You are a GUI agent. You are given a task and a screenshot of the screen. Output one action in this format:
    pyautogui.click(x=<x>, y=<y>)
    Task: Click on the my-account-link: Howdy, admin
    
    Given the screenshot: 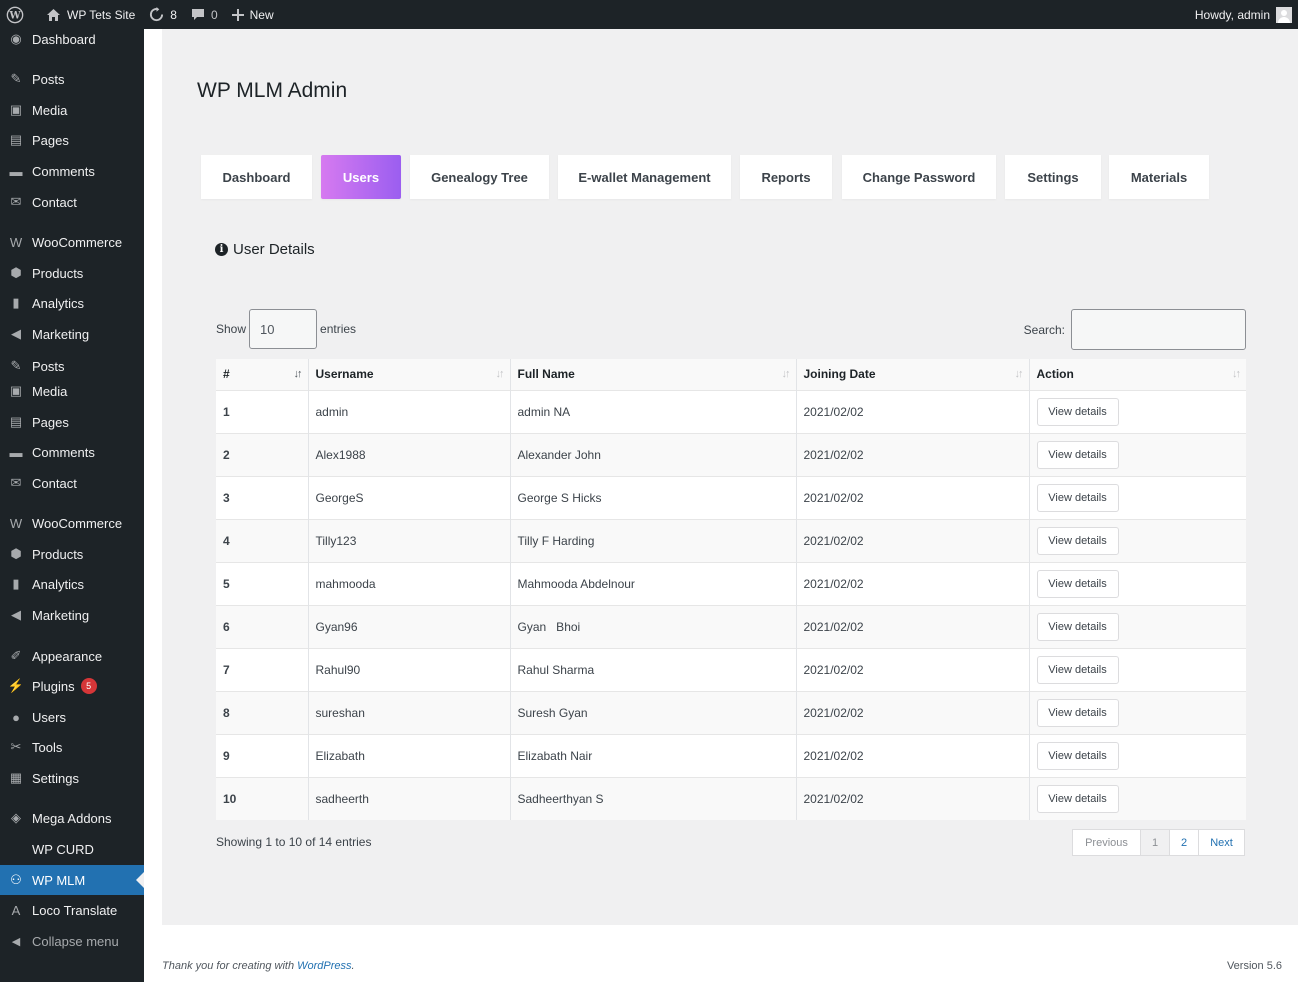 What is the action you would take?
    pyautogui.click(x=1243, y=14)
    